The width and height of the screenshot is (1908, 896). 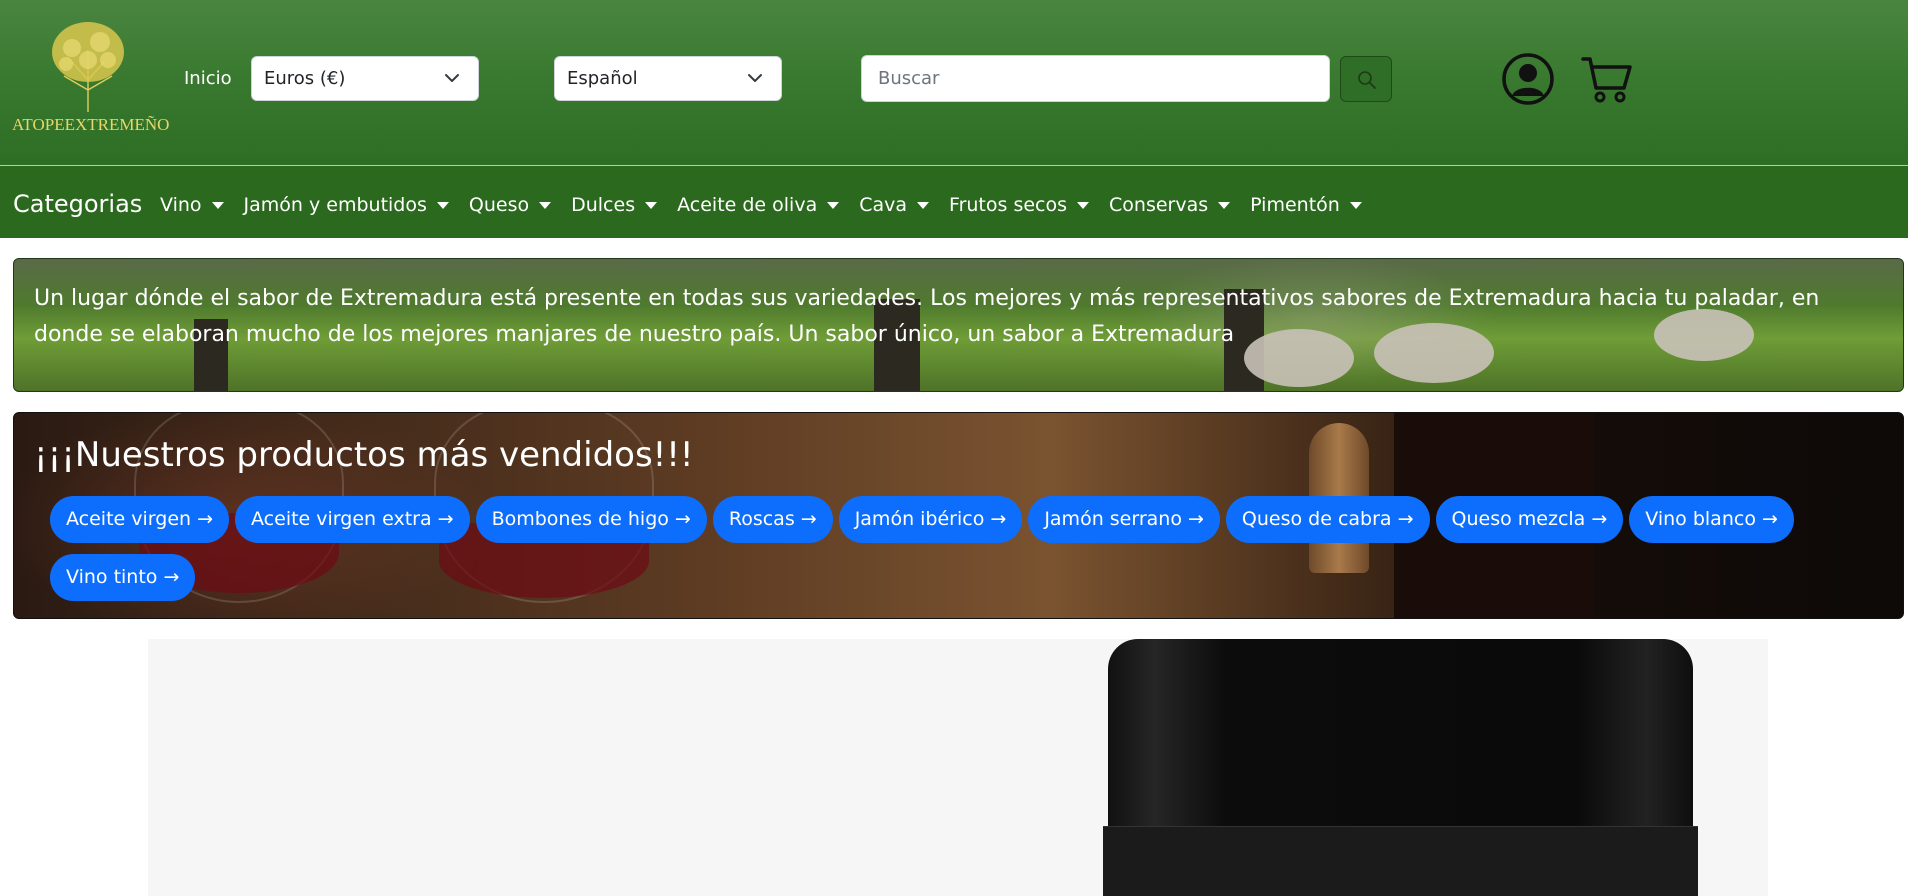 What do you see at coordinates (1711, 519) in the screenshot?
I see `product-button-vino-blanco: Vino blanco →` at bounding box center [1711, 519].